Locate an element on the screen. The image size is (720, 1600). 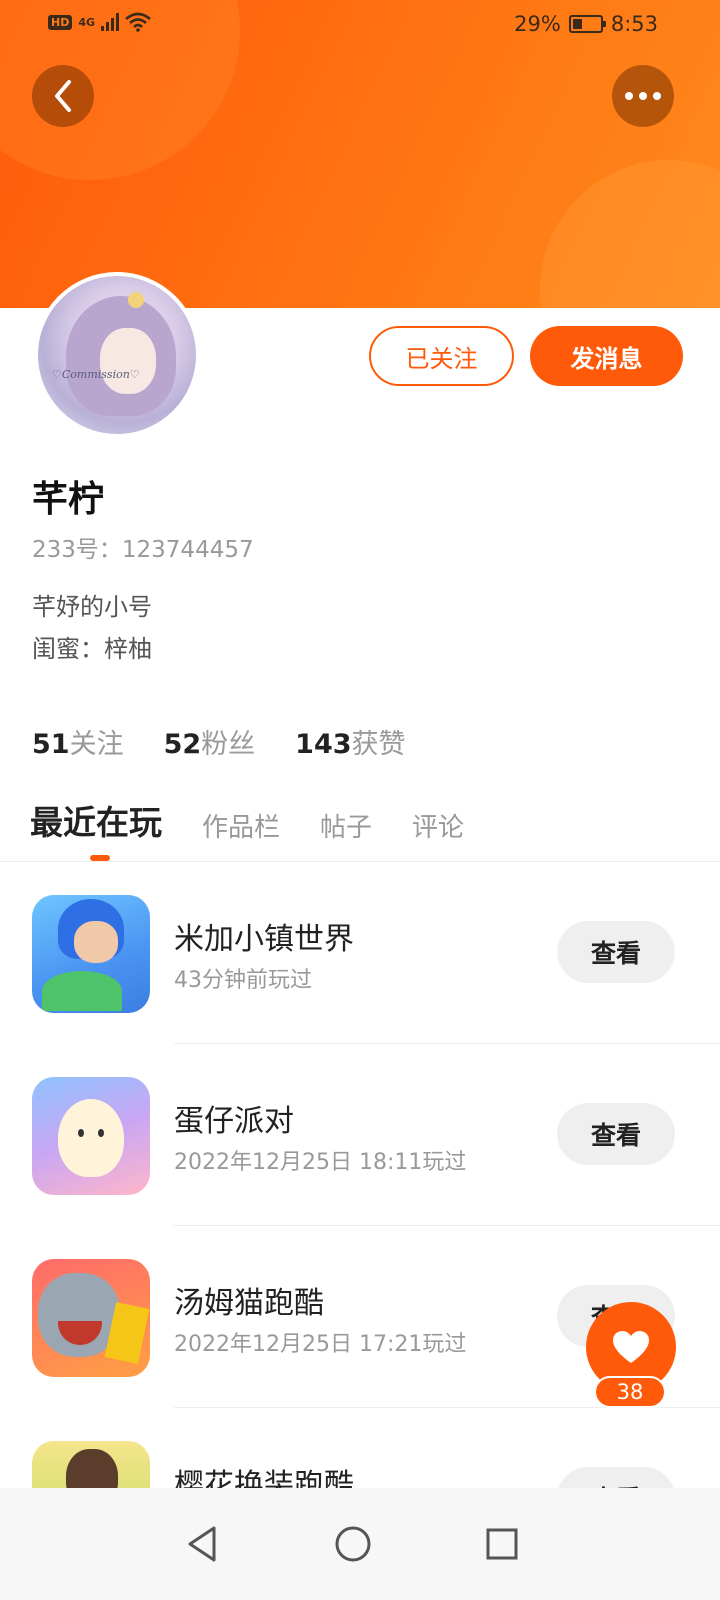
list-item: 蛋仔派对 2022年12月25日 18:11玩过 查看 is located at coordinates (360, 1135).